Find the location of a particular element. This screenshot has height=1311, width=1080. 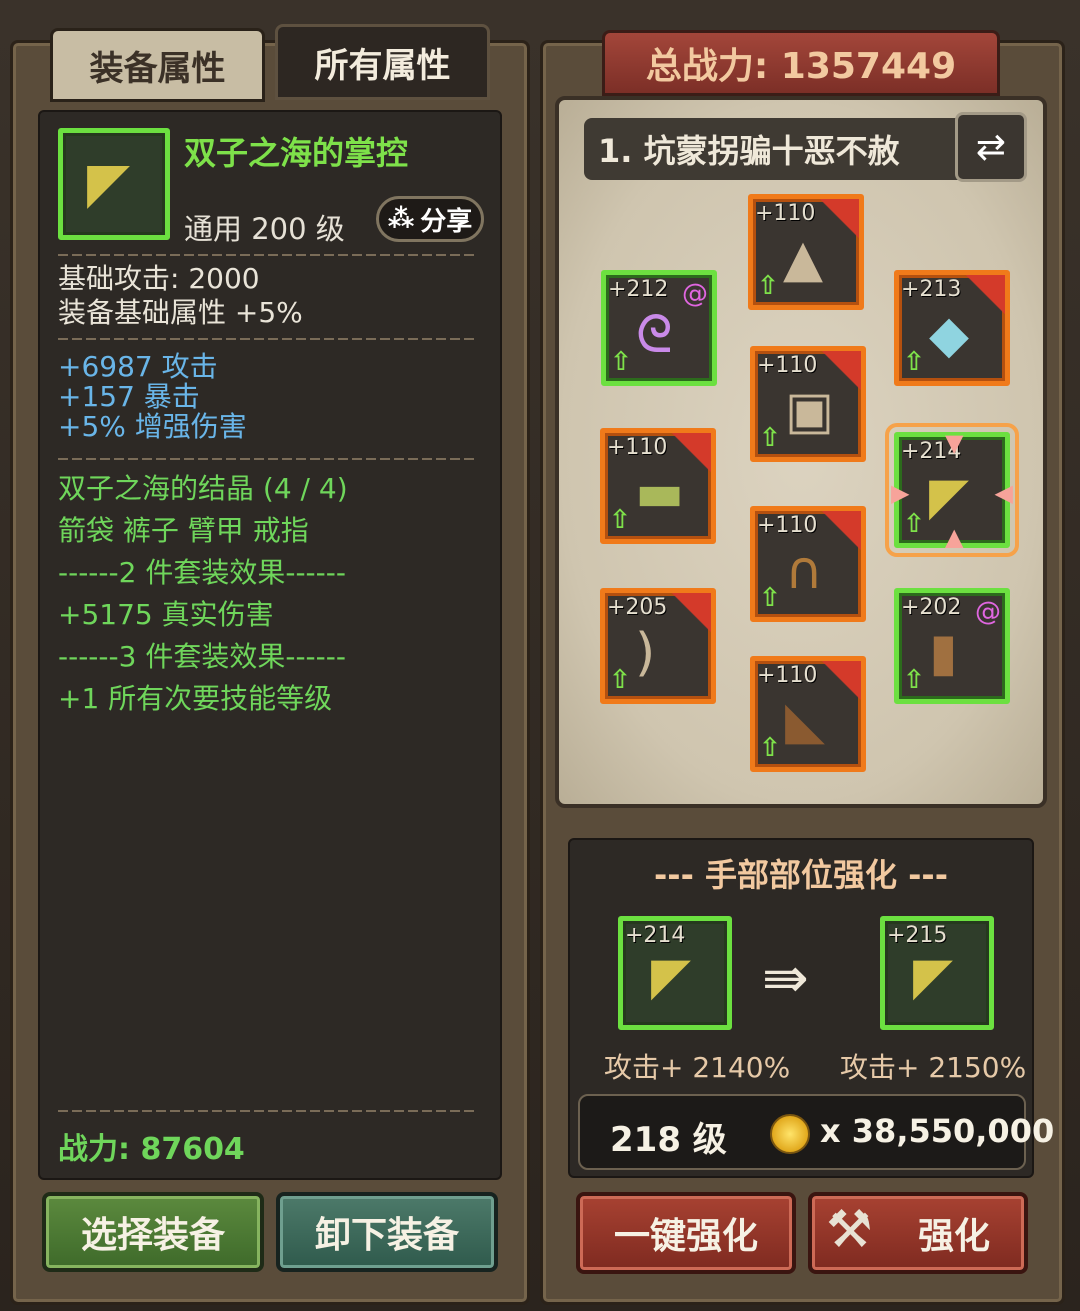

set-3-effect: +1 所有次要技能等级 is located at coordinates (195, 698).